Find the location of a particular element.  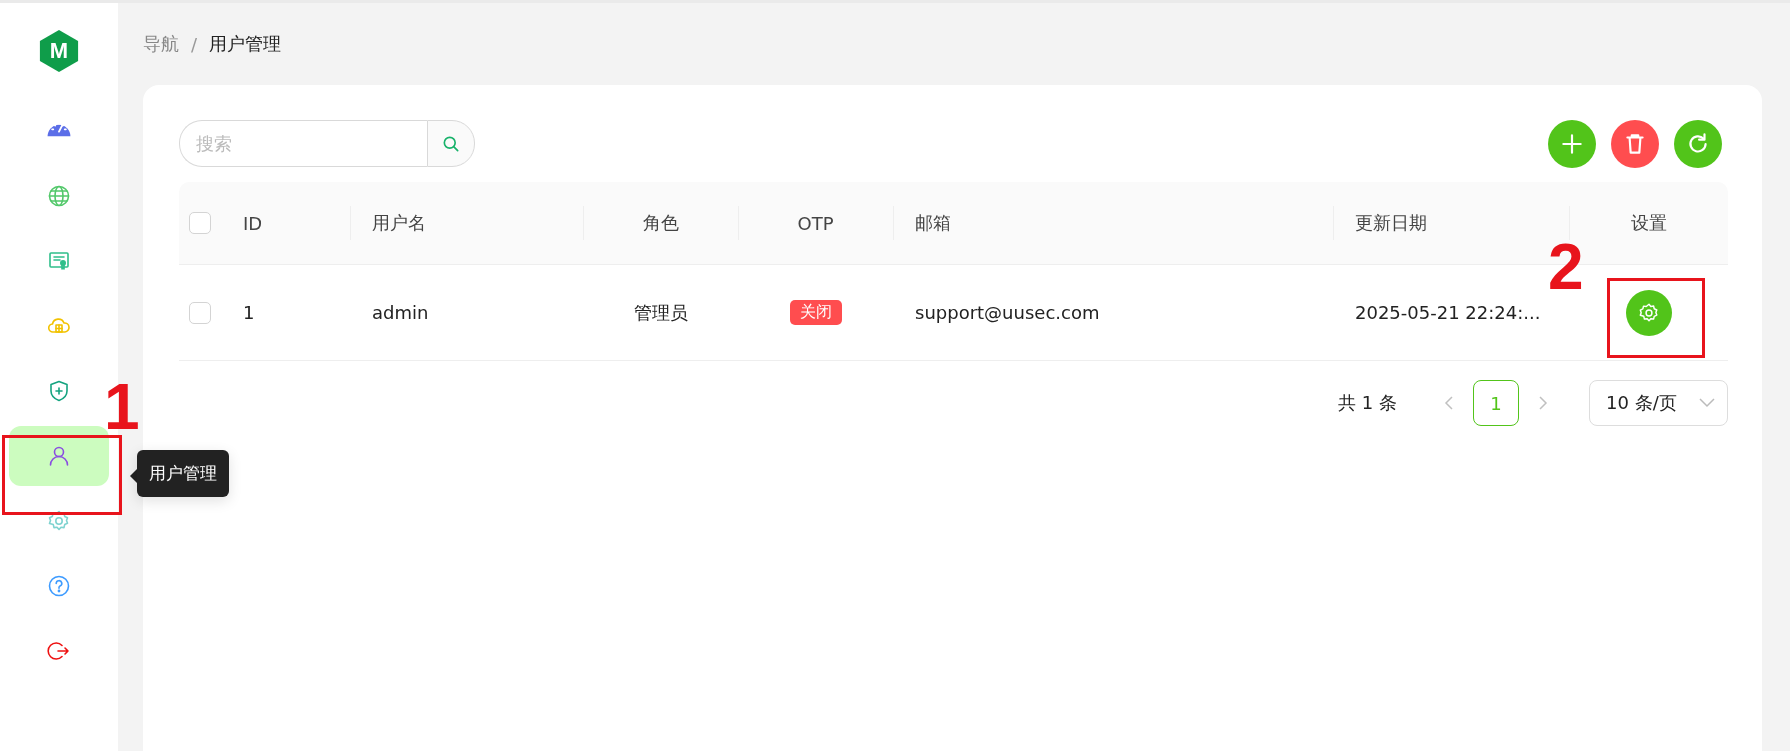

search-field: 搜索 is located at coordinates (303, 143).